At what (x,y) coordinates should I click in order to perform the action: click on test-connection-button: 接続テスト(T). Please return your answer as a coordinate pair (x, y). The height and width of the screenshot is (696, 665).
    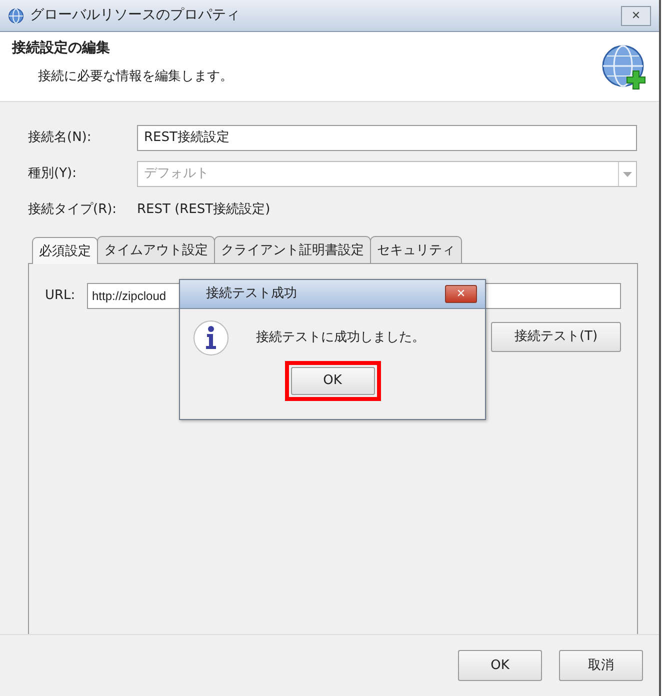
    Looking at the image, I should click on (556, 337).